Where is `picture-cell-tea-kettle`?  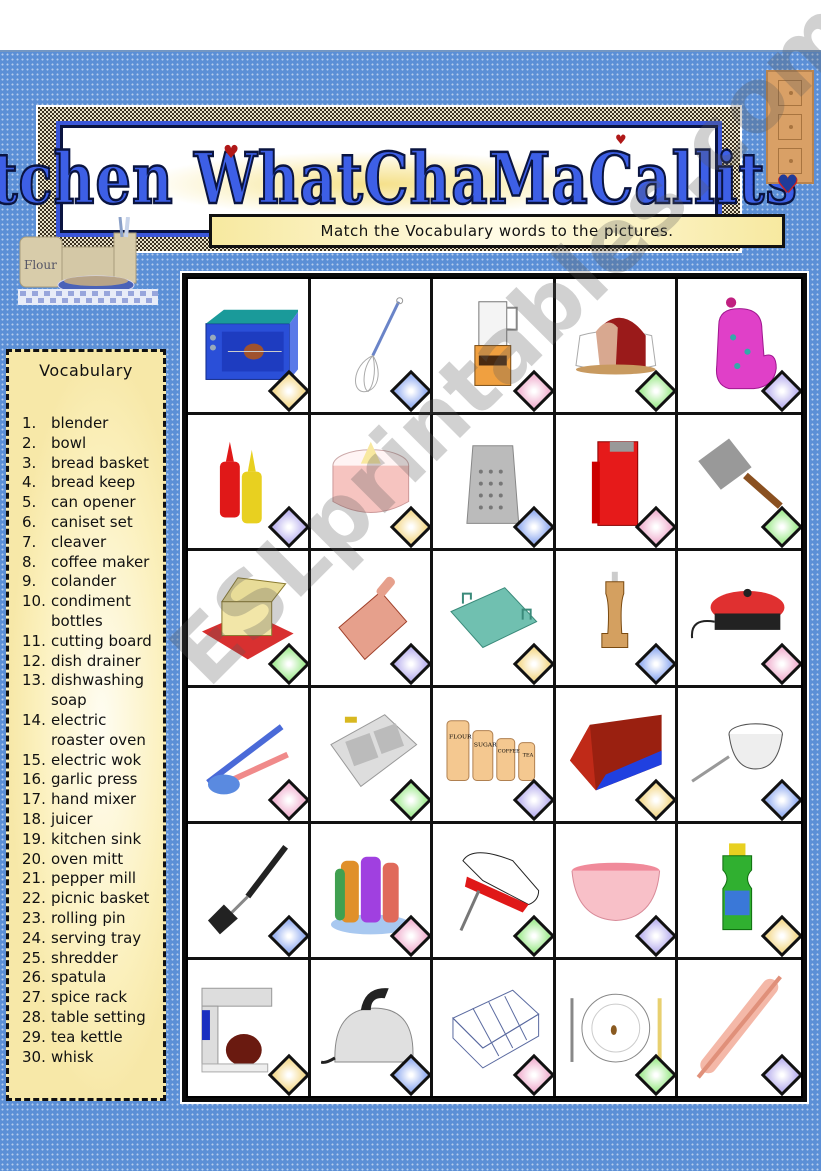 picture-cell-tea-kettle is located at coordinates (372, 1027).